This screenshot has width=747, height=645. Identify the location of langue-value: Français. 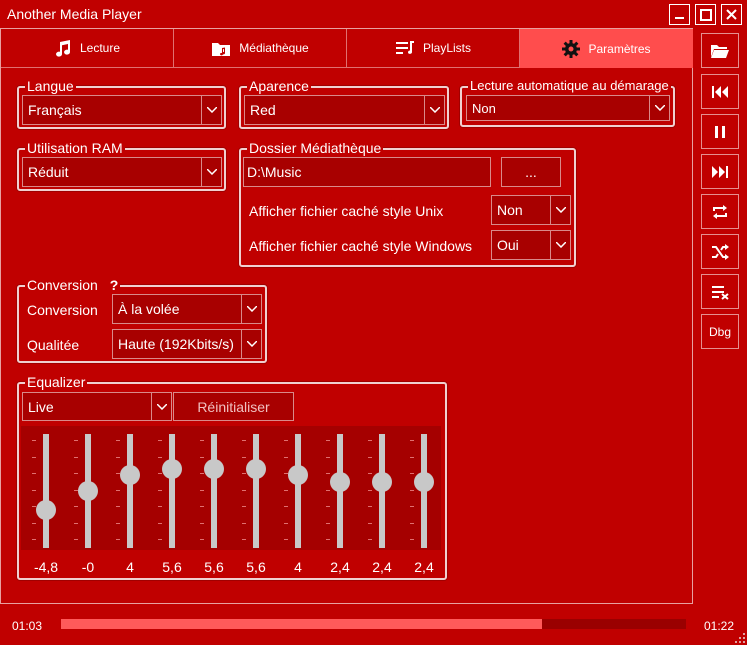
(55, 110).